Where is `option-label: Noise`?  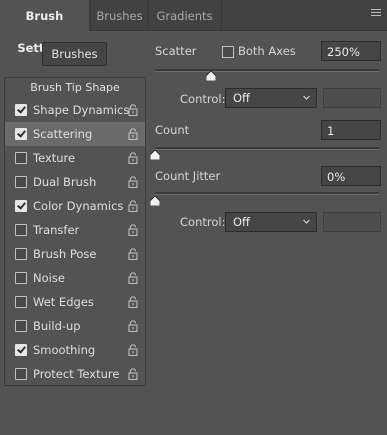
option-label: Noise is located at coordinates (49, 278).